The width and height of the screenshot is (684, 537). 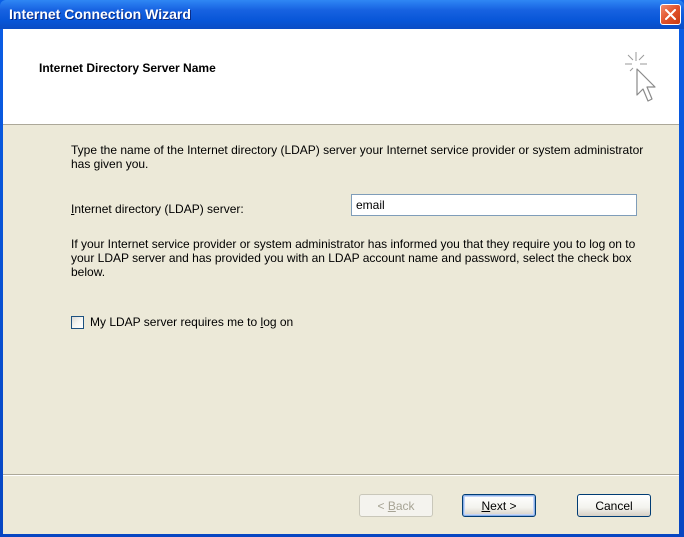 What do you see at coordinates (100, 14) in the screenshot?
I see `window-title: Internet Connection Wizard` at bounding box center [100, 14].